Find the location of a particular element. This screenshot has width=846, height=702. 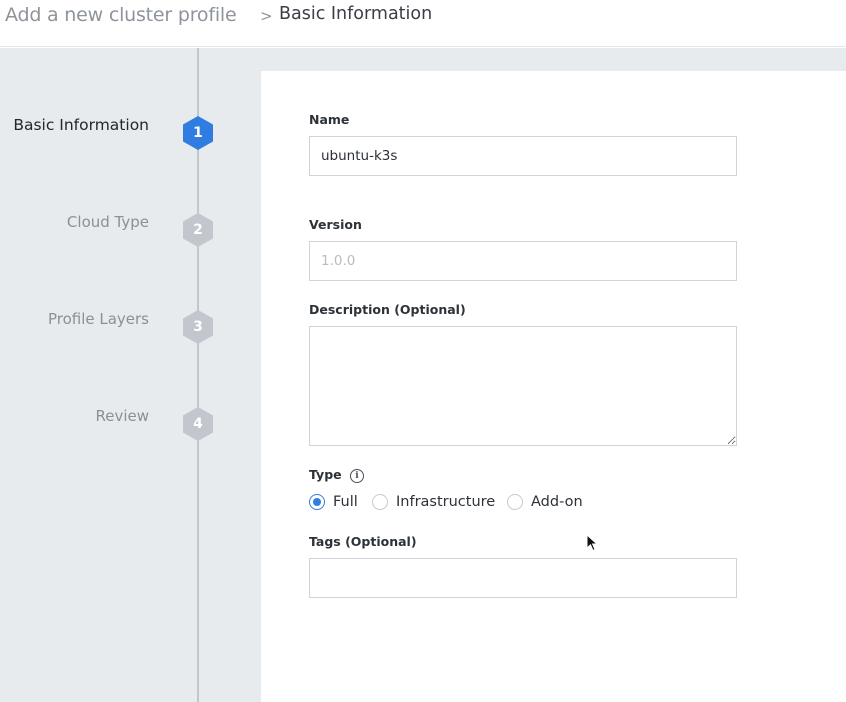

step-label-basic-information: Basic Information is located at coordinates (81, 125).